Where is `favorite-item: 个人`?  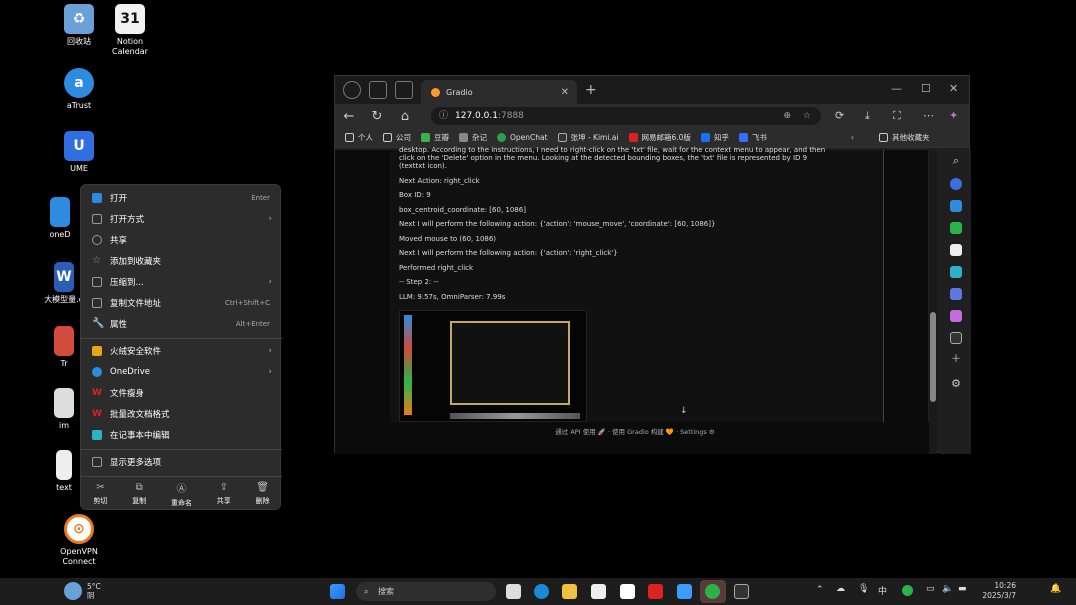
favorite-item: 个人 is located at coordinates (359, 137).